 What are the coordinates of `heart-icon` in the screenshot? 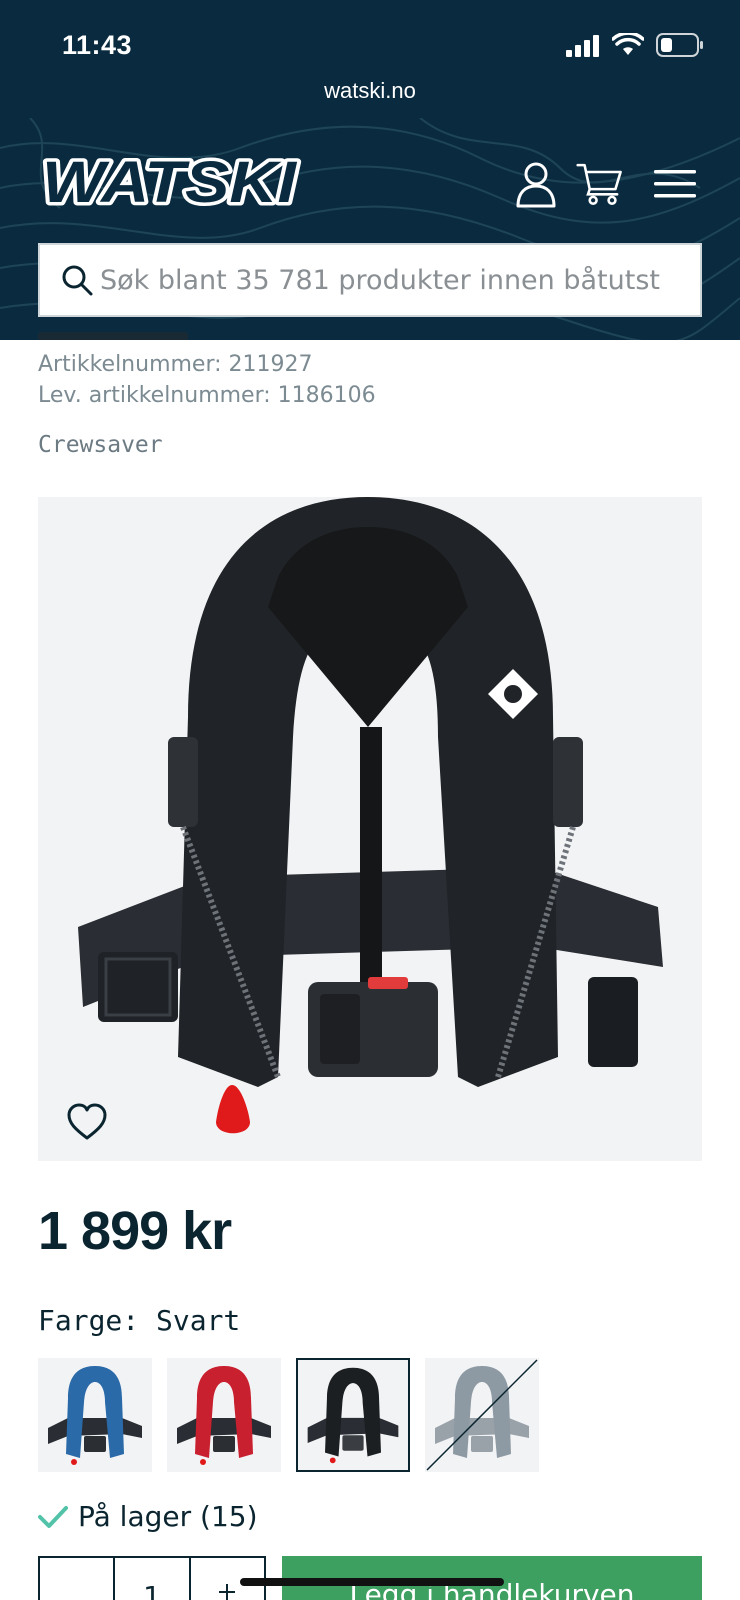 It's located at (87, 1122).